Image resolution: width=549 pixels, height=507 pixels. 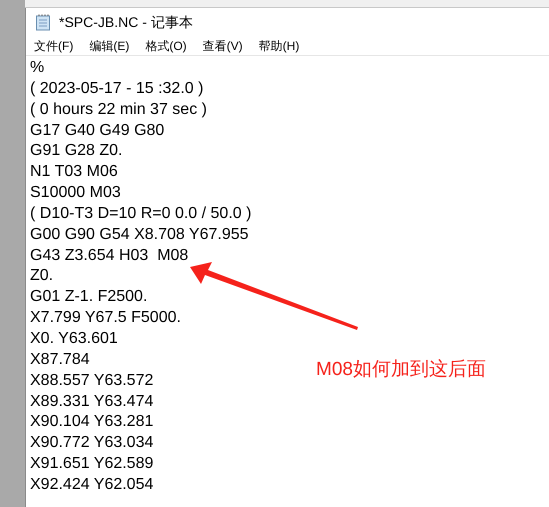 What do you see at coordinates (109, 46) in the screenshot?
I see `menu-item: 编辑(E)` at bounding box center [109, 46].